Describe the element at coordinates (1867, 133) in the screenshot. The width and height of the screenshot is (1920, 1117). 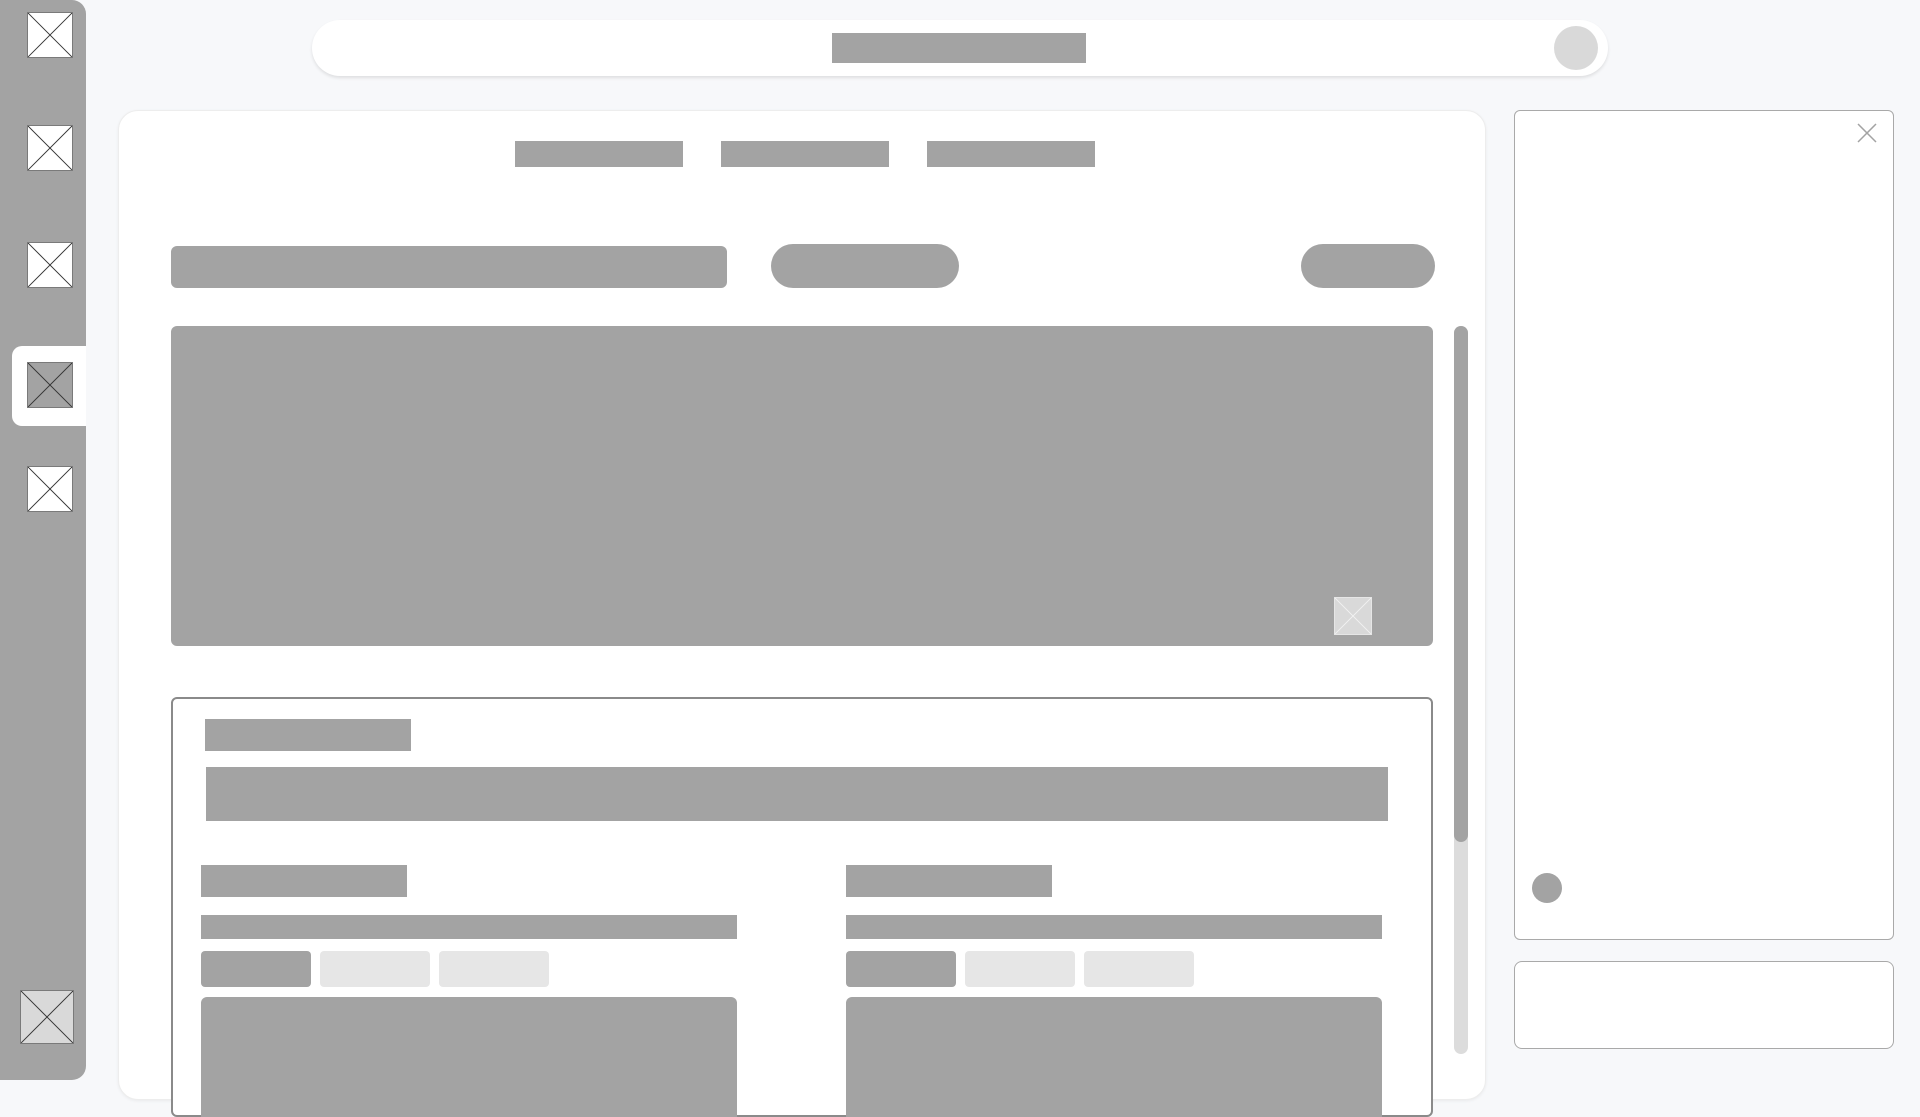
I see `close-icon` at that location.